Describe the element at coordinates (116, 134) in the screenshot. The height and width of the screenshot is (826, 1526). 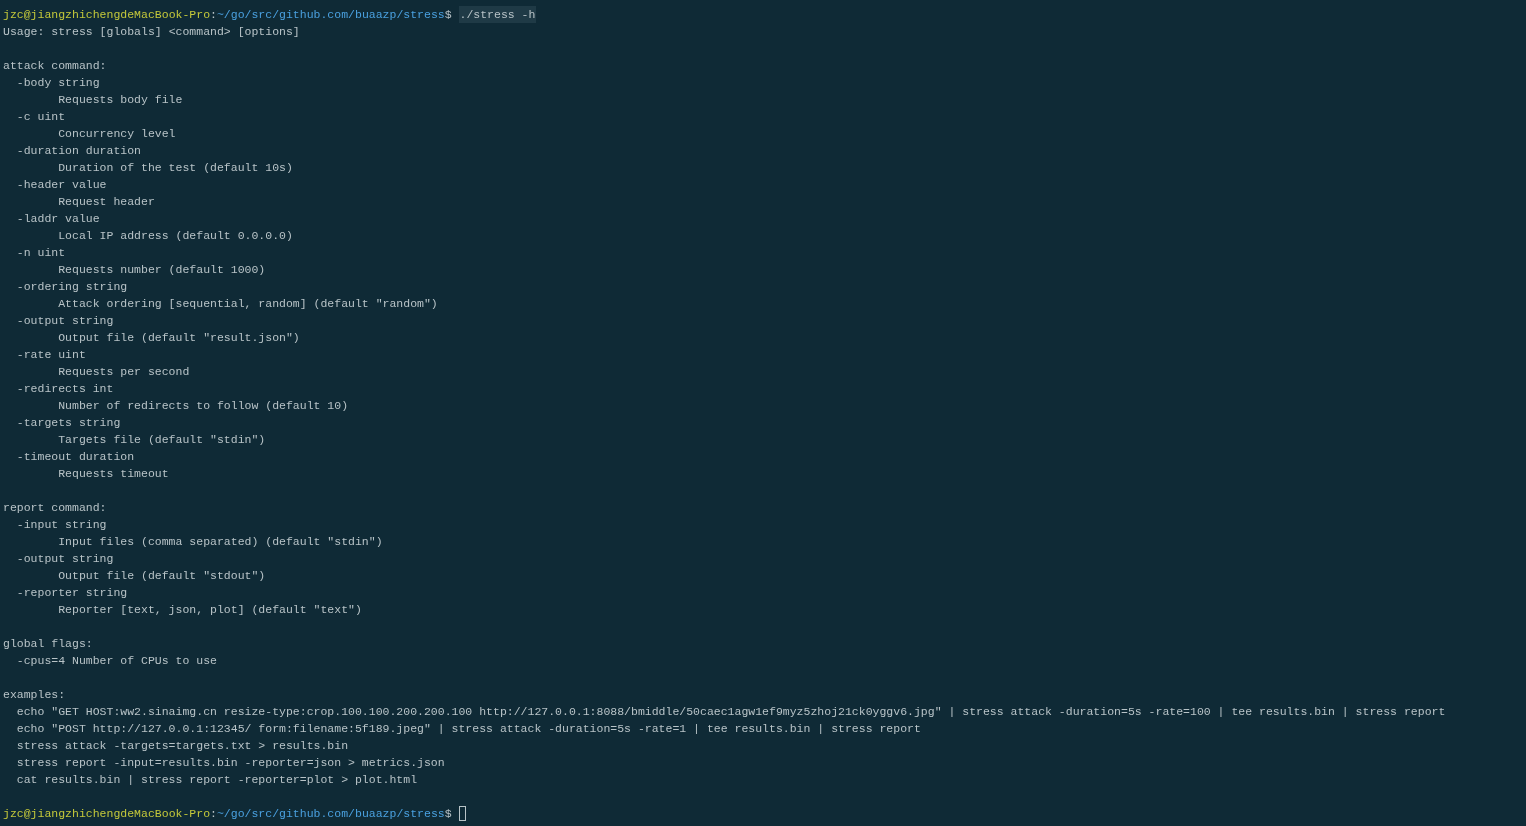
I see `flag-description: Concurrency level` at that location.